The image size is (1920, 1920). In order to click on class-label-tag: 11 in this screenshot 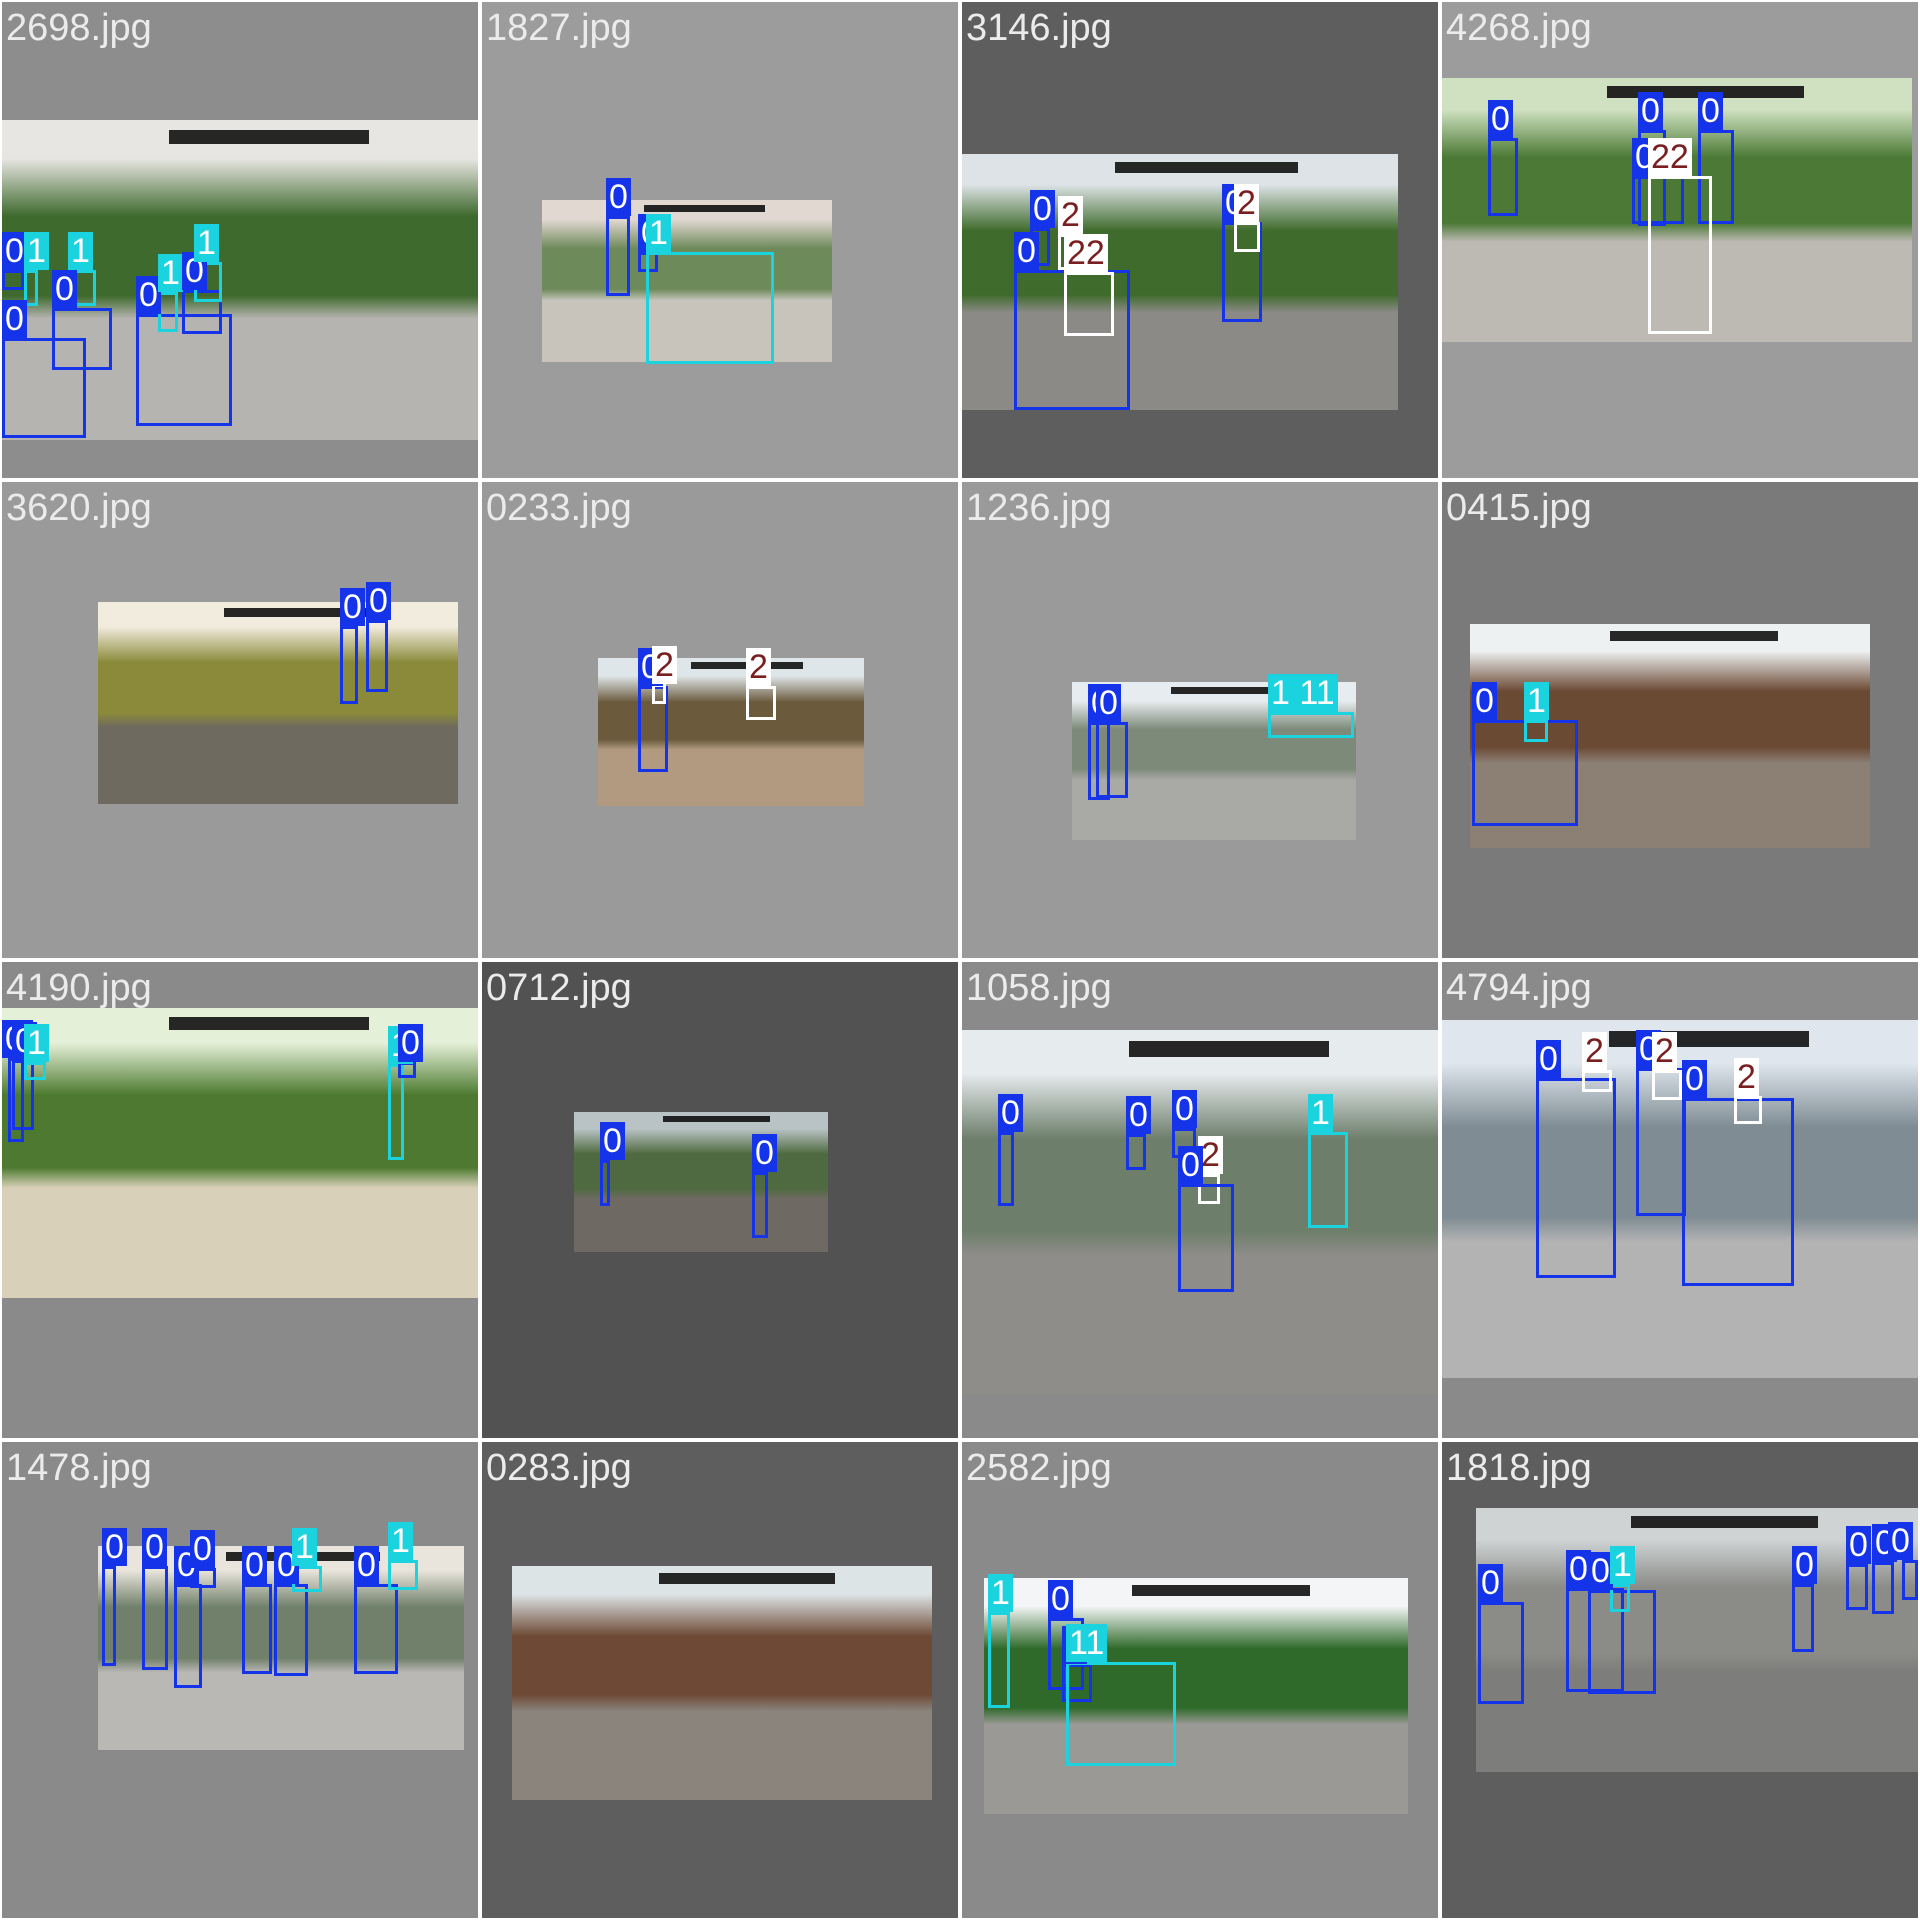, I will do `click(1087, 1643)`.